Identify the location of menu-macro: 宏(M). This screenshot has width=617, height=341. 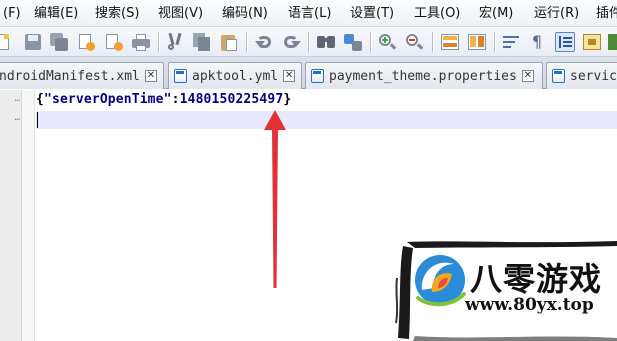
(496, 13).